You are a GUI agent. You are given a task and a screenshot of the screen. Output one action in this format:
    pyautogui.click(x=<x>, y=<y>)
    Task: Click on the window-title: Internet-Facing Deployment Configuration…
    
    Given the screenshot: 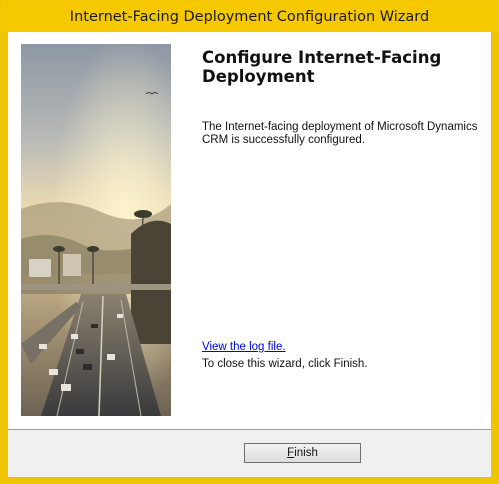 What is the action you would take?
    pyautogui.click(x=249, y=16)
    